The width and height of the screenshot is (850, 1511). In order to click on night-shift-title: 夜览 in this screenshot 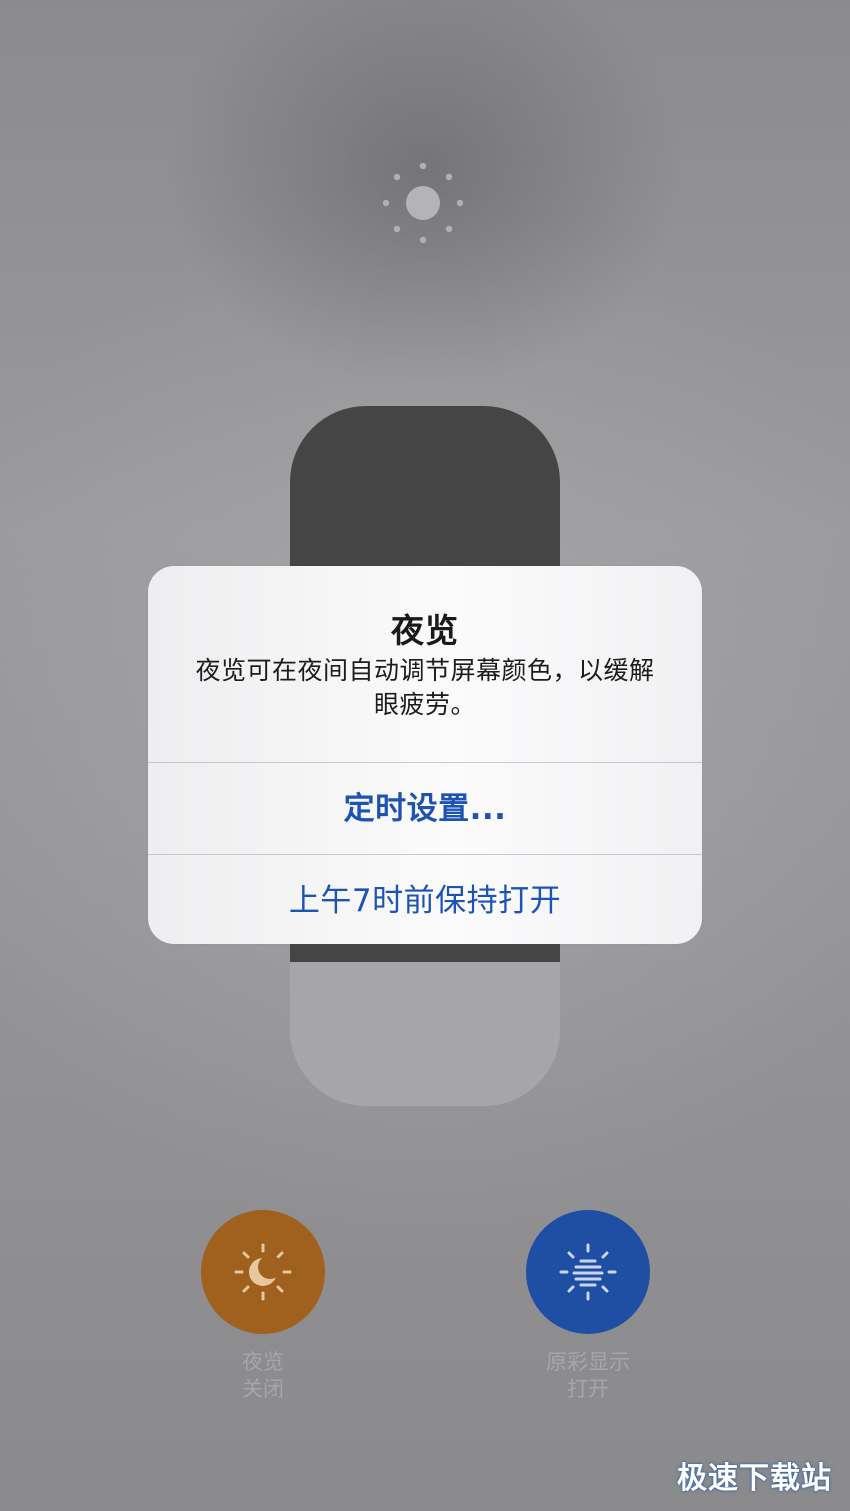, I will do `click(263, 1362)`.